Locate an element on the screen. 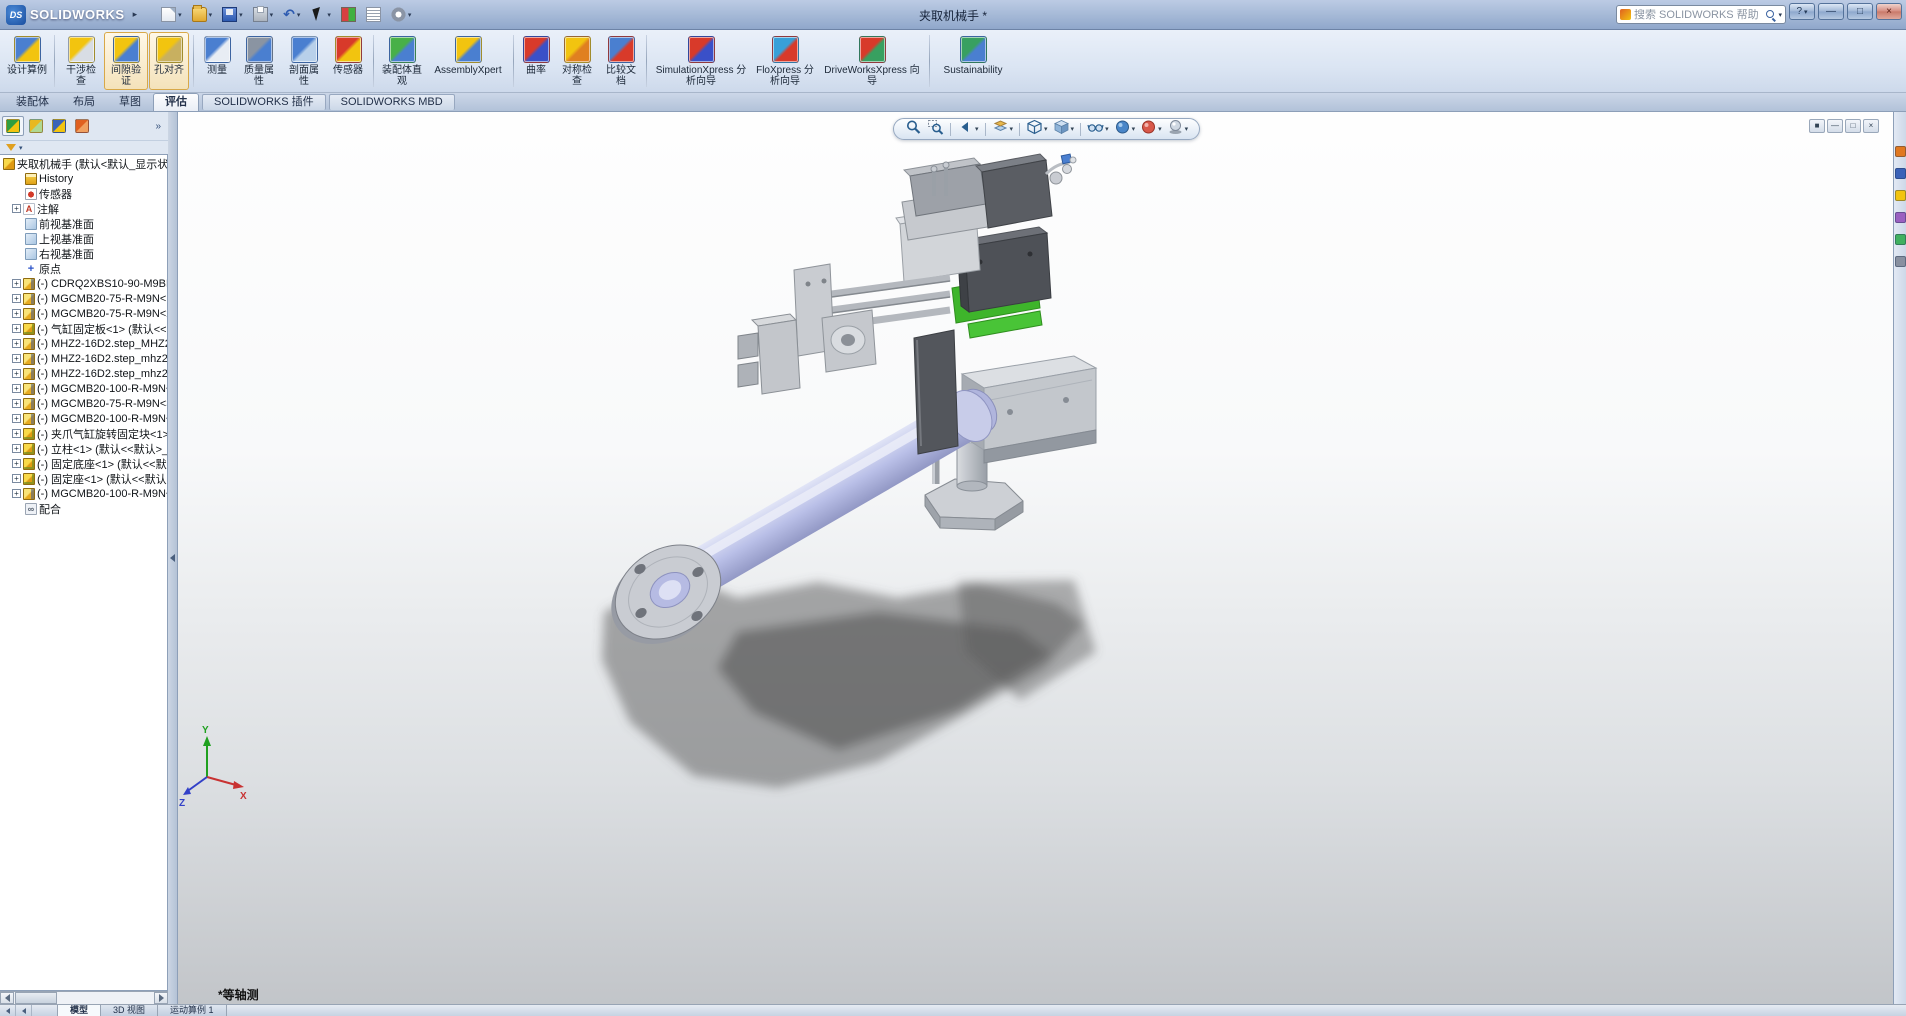  select-button: ▾ is located at coordinates (320, 14).